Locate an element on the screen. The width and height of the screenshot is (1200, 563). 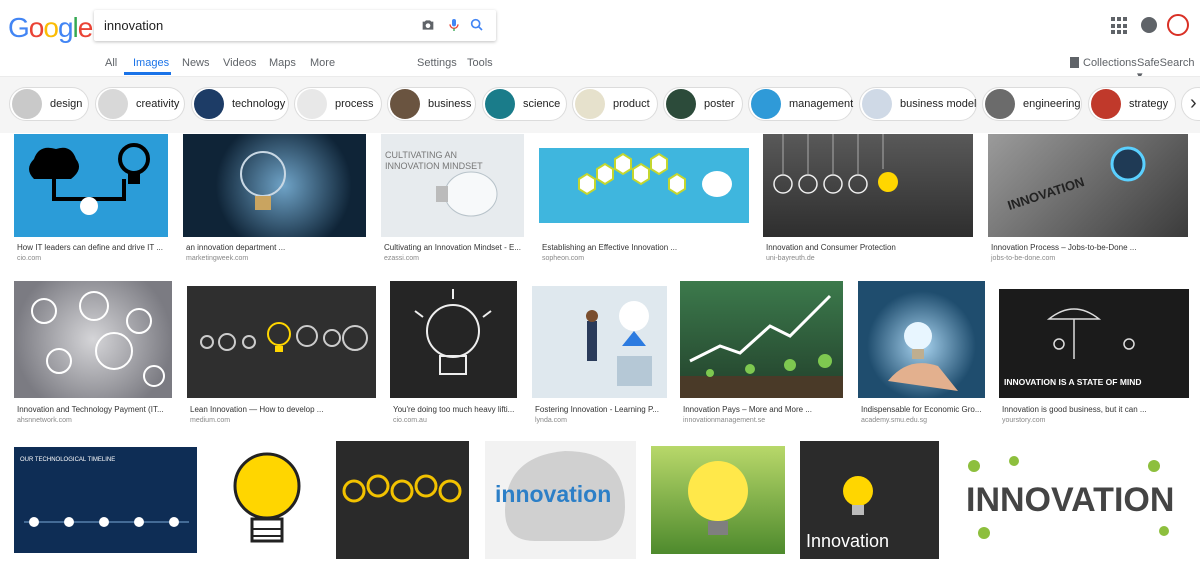
innovation-icons-icon is located at coordinates (1068, 497).